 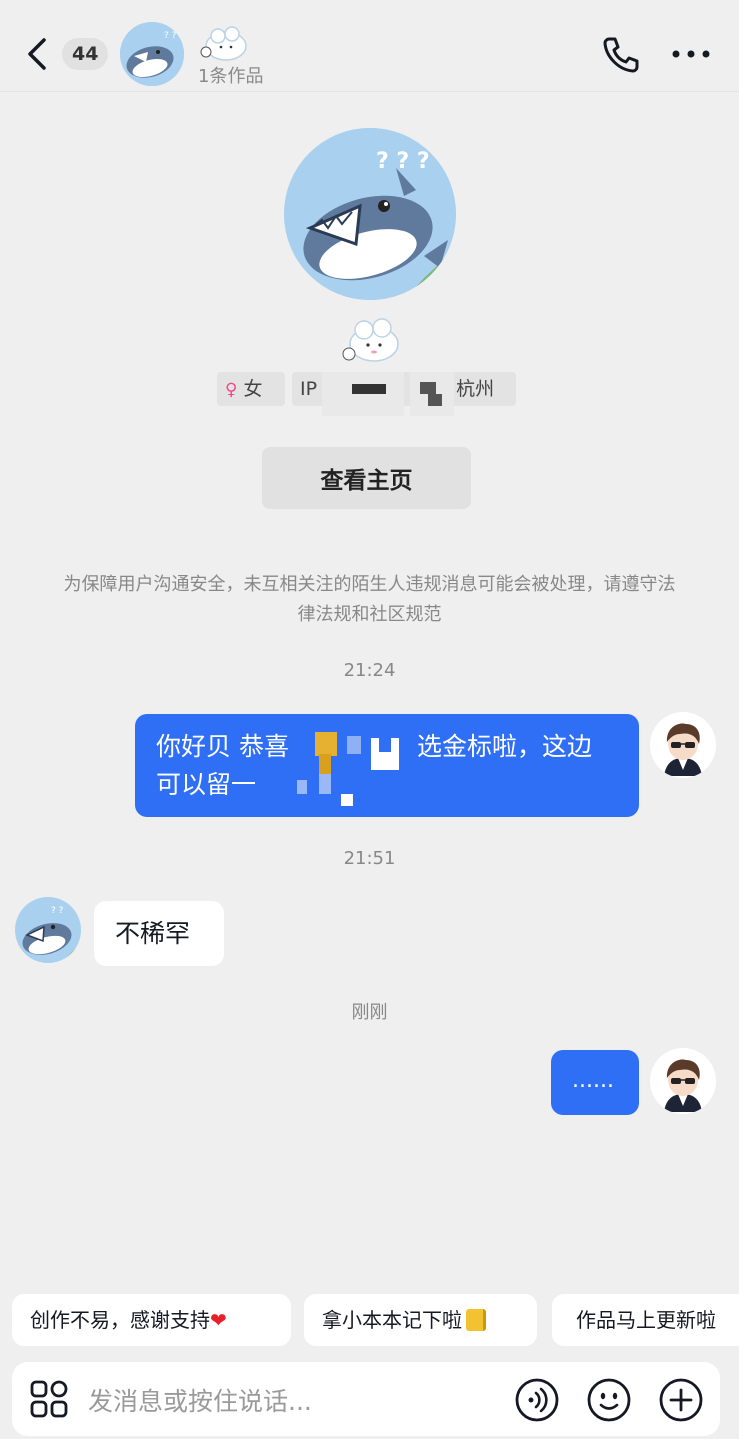 What do you see at coordinates (621, 55) in the screenshot?
I see `phone-call-icon` at bounding box center [621, 55].